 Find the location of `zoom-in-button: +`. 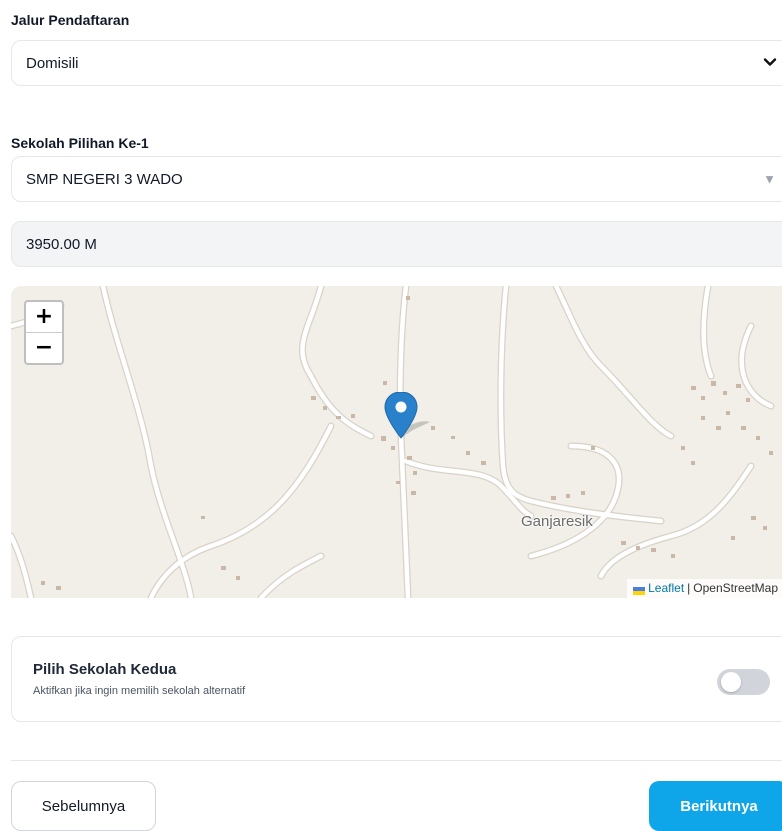

zoom-in-button: + is located at coordinates (44, 317).